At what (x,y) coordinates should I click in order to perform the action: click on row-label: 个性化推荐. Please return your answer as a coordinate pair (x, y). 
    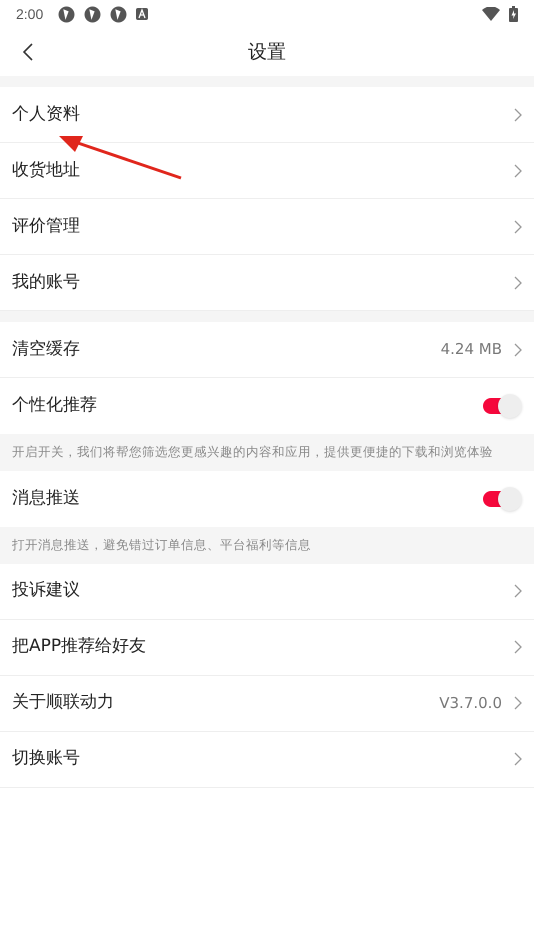
    Looking at the image, I should click on (55, 406).